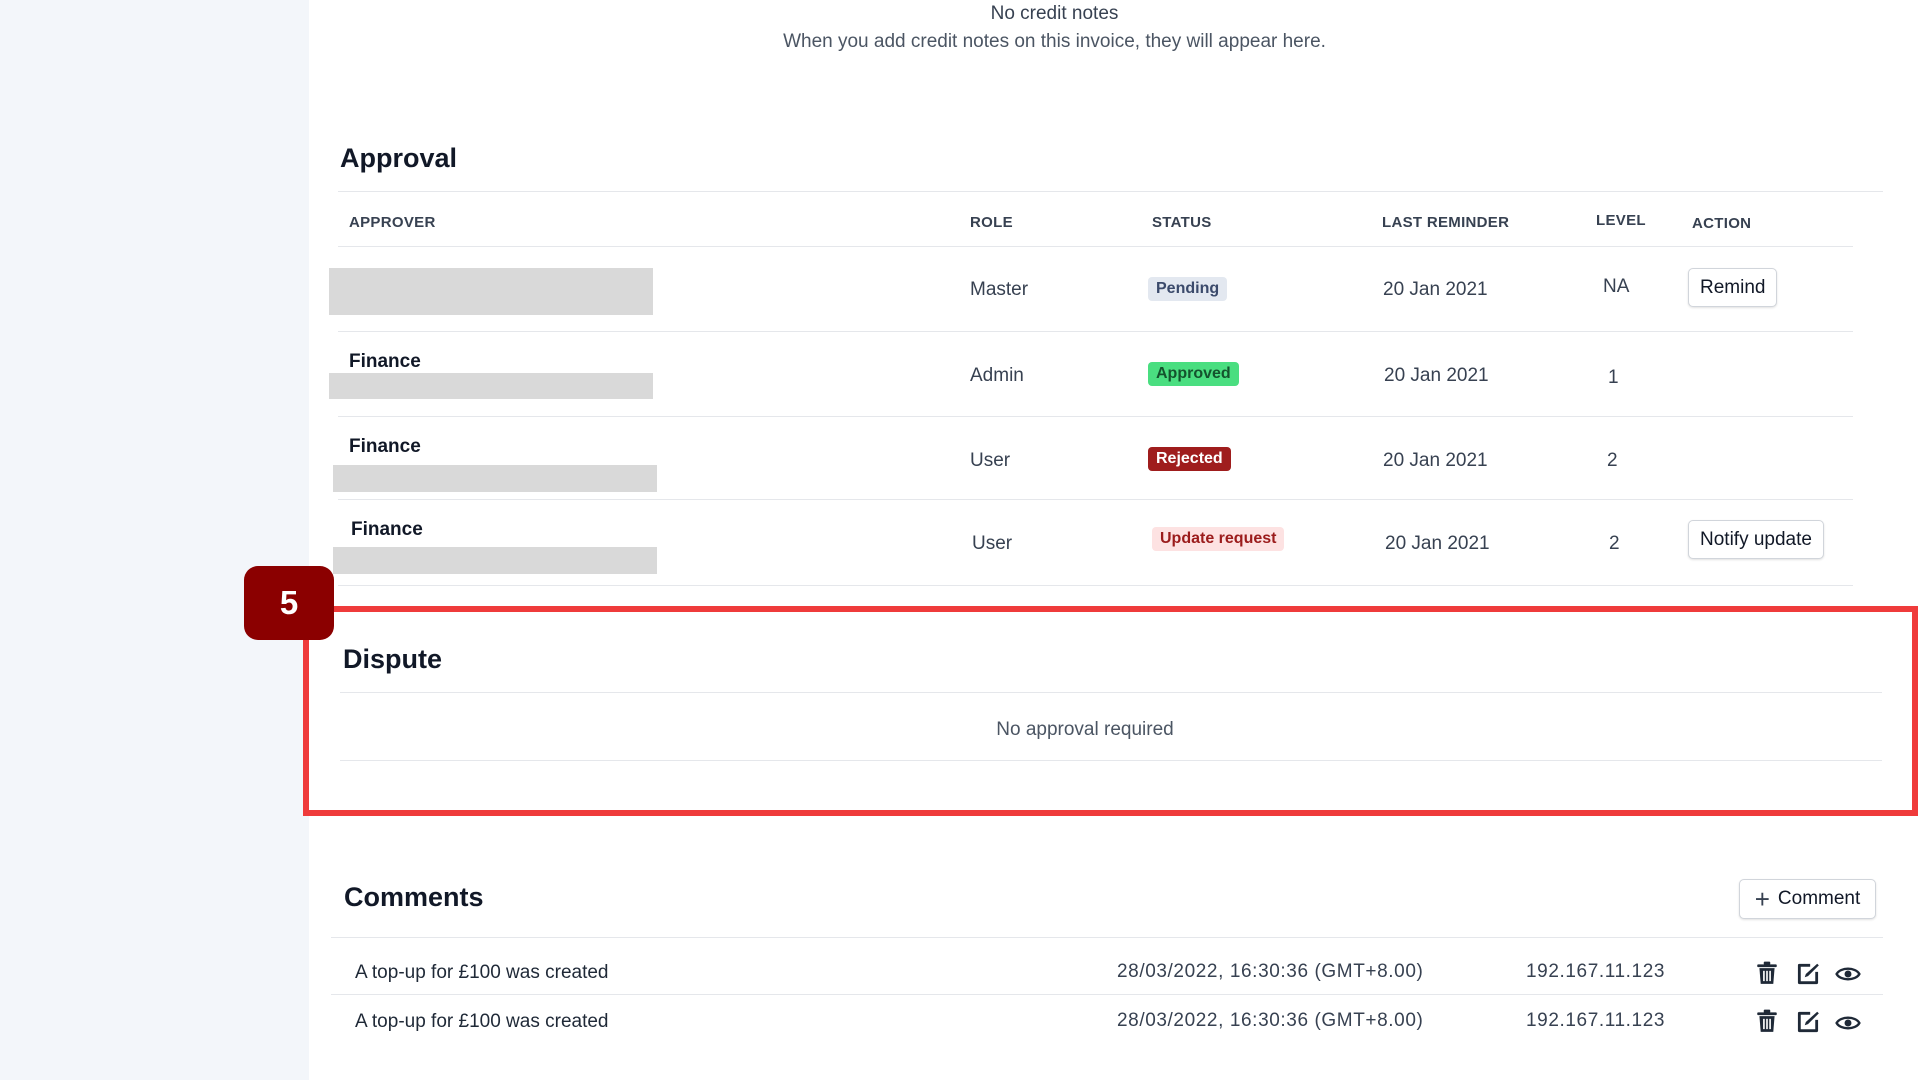 This screenshot has width=1920, height=1080. Describe the element at coordinates (414, 897) in the screenshot. I see `comments-title: Comments` at that location.